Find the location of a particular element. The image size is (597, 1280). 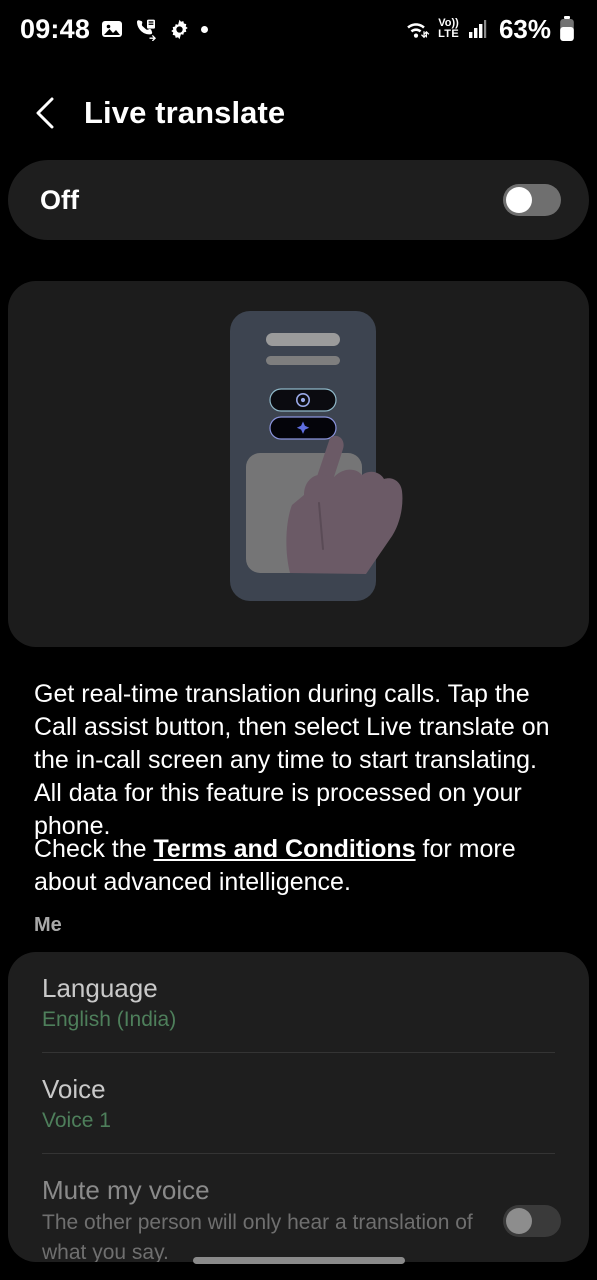

section-header-me: Me is located at coordinates (48, 925).